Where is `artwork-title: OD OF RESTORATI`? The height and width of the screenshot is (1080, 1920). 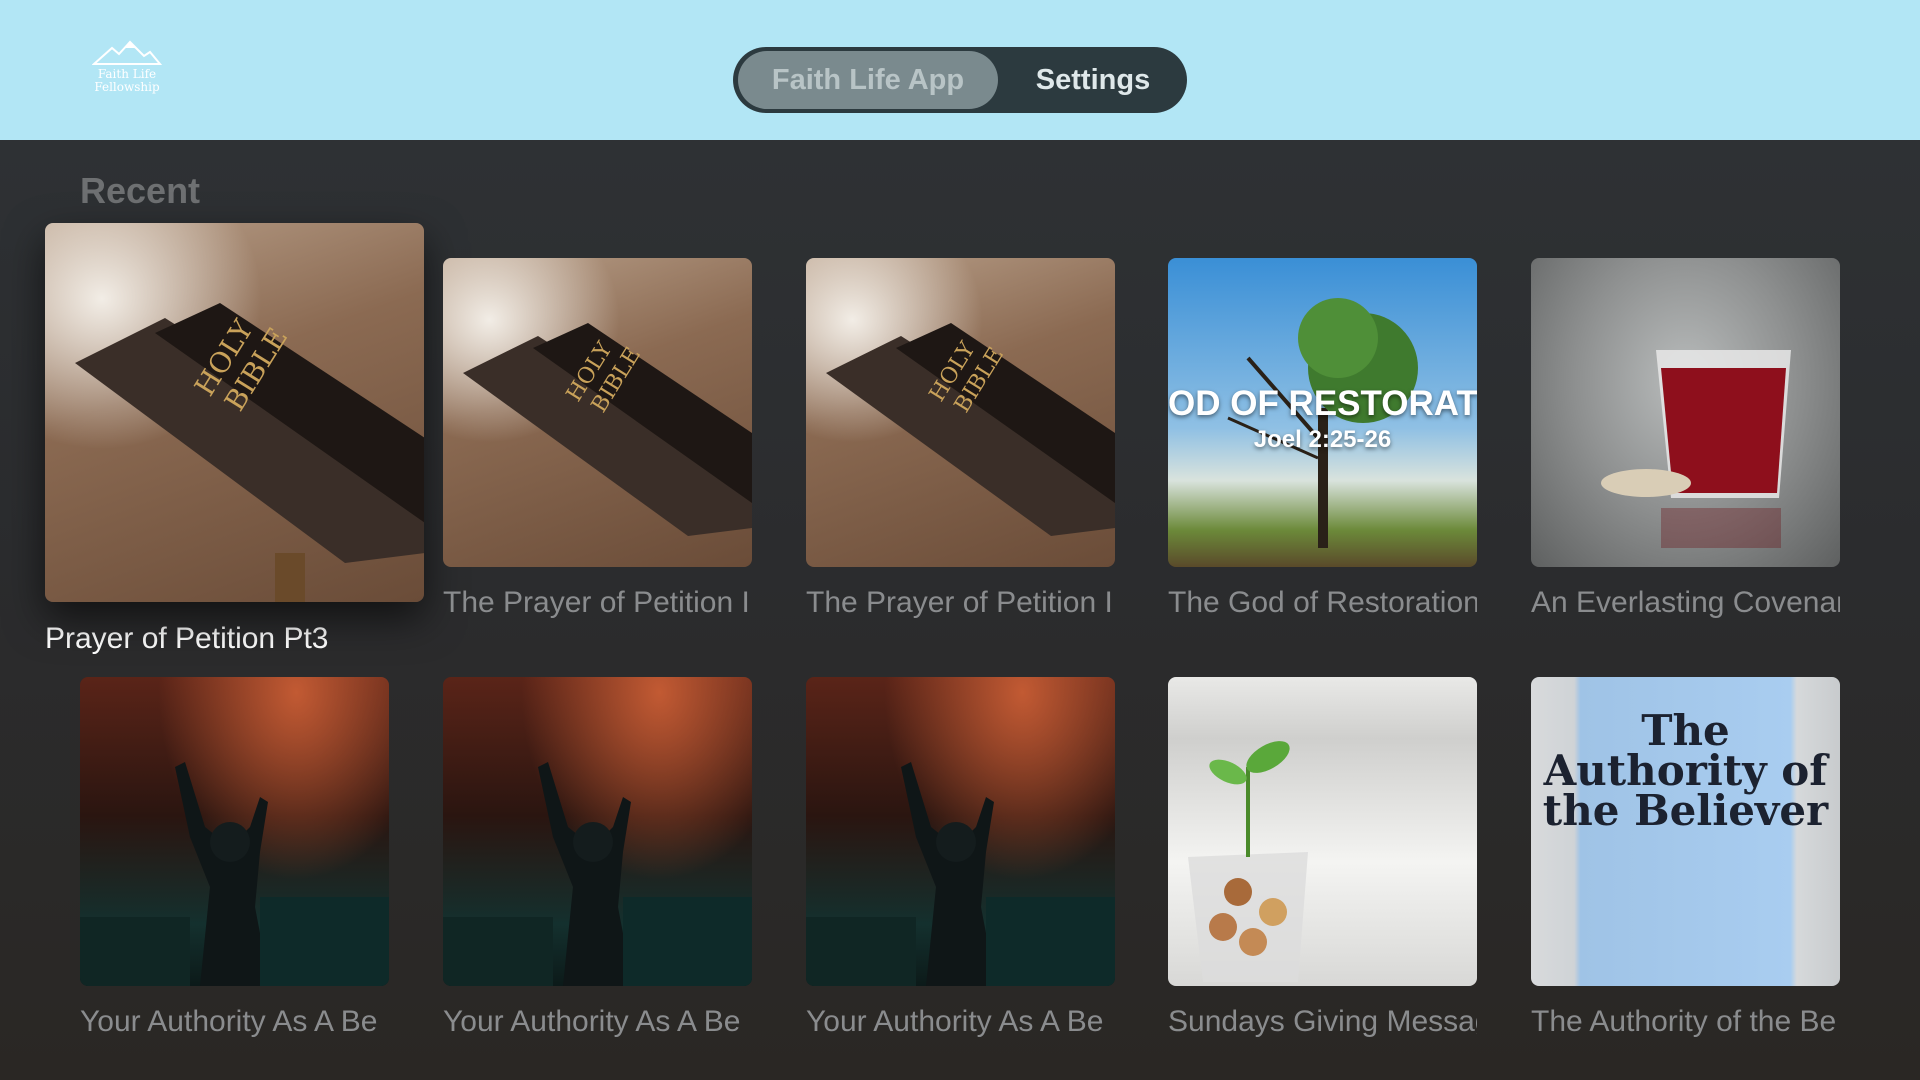
artwork-title: OD OF RESTORATI is located at coordinates (1322, 403).